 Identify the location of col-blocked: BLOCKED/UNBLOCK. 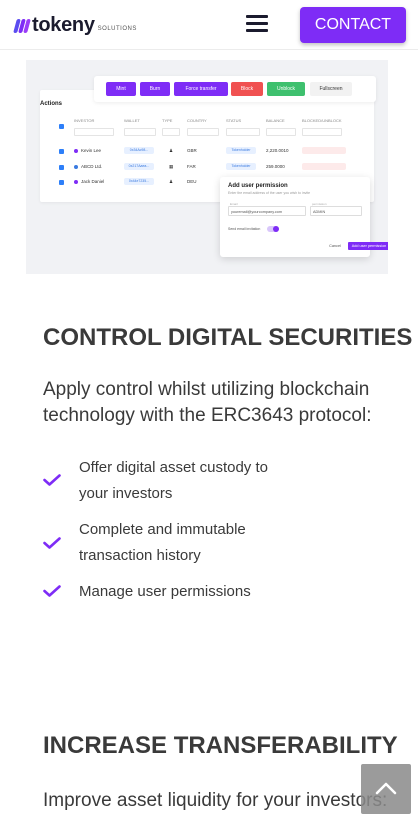
(322, 120).